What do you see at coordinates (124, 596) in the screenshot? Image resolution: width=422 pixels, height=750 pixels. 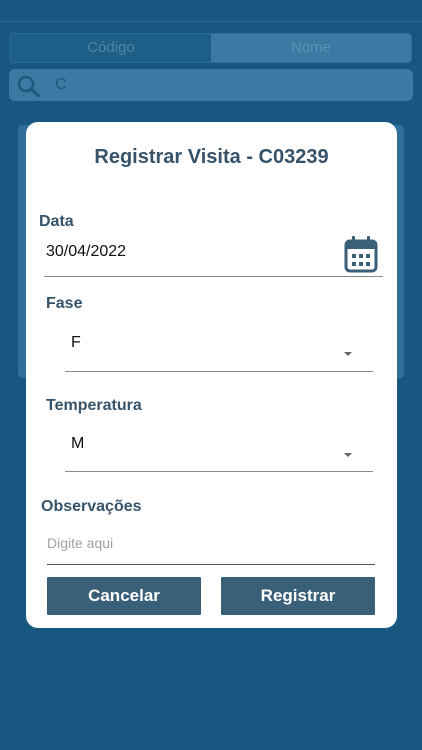 I see `cancel-button: Cancelar` at bounding box center [124, 596].